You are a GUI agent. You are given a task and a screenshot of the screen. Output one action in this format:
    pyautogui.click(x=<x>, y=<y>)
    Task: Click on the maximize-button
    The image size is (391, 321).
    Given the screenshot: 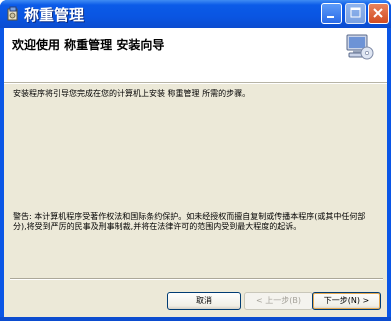 What is the action you would take?
    pyautogui.click(x=355, y=13)
    